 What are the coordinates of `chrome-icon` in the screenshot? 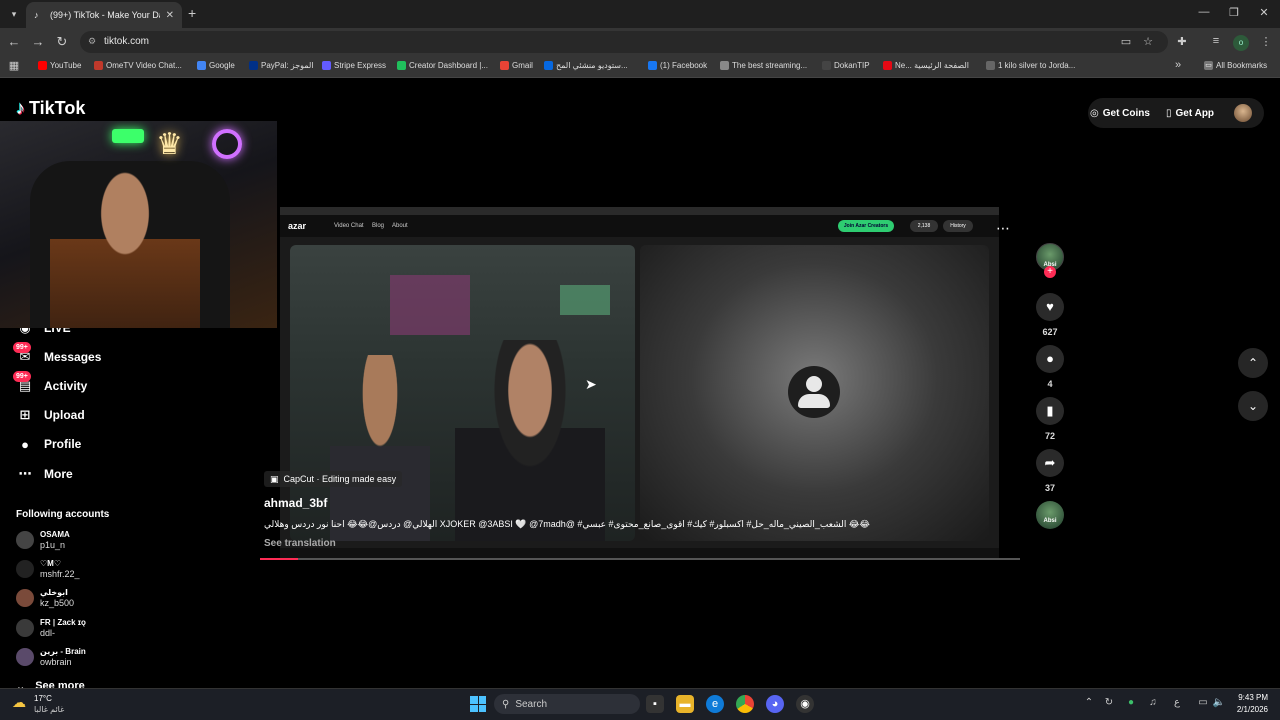 It's located at (745, 704).